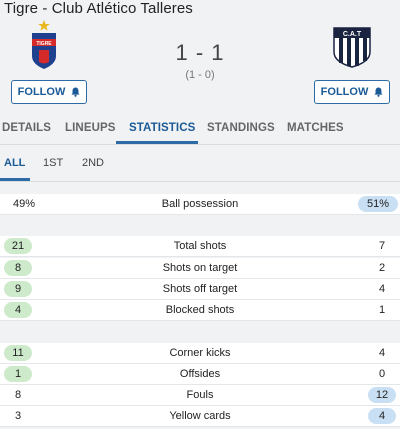 The width and height of the screenshot is (400, 429). I want to click on stat-label: Shots on target, so click(200, 268).